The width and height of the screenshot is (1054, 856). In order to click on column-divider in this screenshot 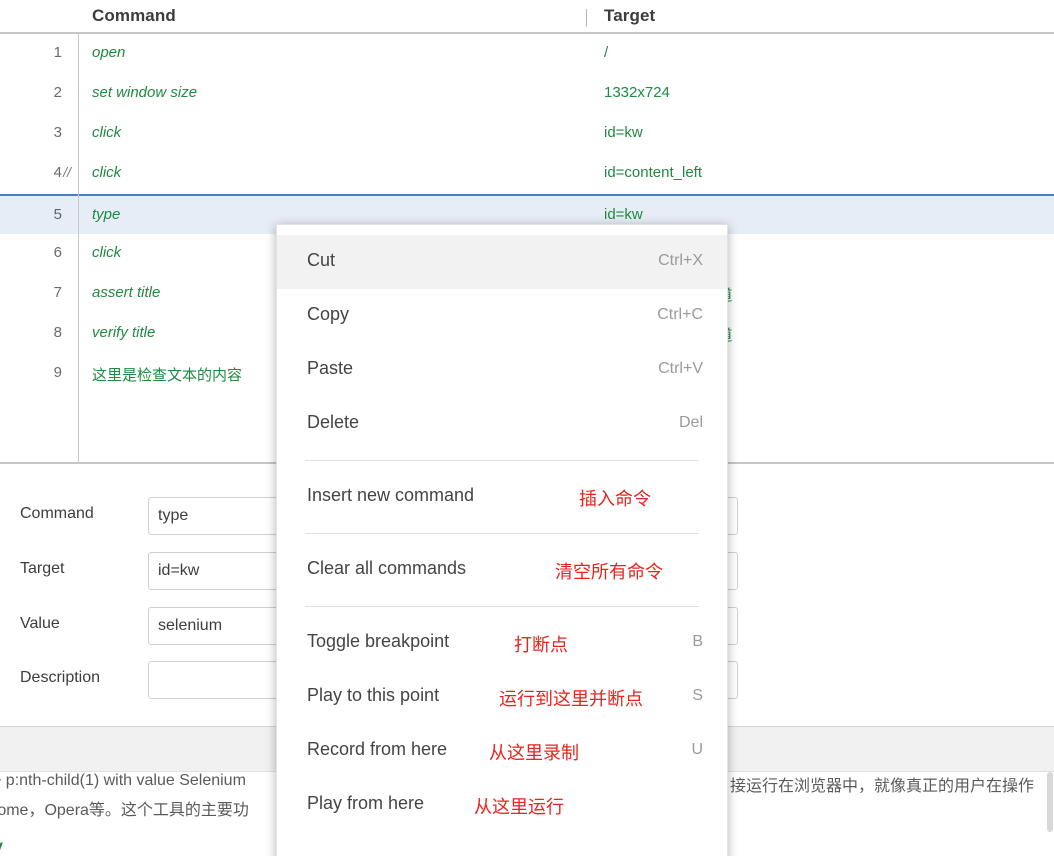, I will do `click(586, 18)`.